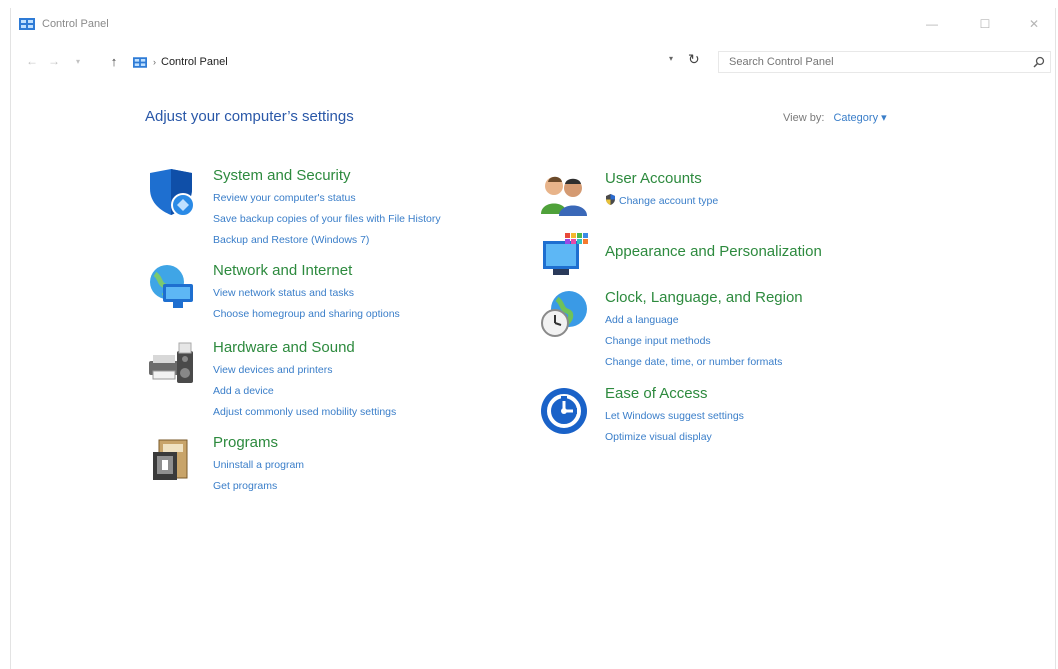  What do you see at coordinates (713, 251) in the screenshot?
I see `category-title: Appearance and Personalization` at bounding box center [713, 251].